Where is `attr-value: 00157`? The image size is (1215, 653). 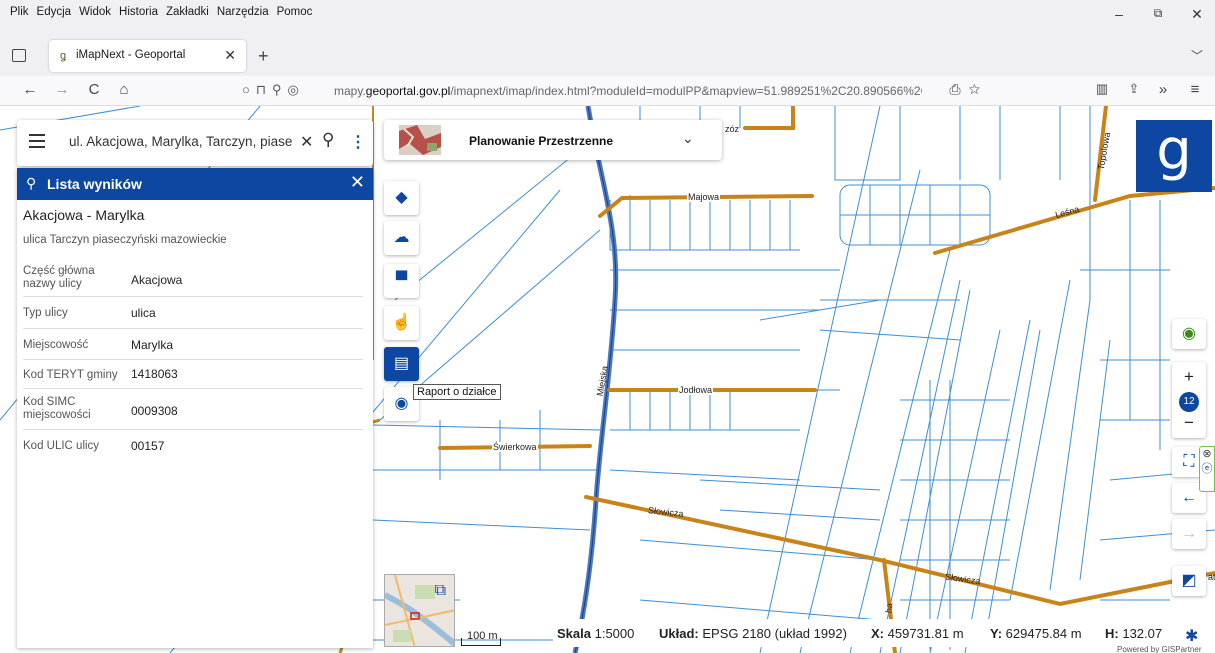 attr-value: 00157 is located at coordinates (148, 446).